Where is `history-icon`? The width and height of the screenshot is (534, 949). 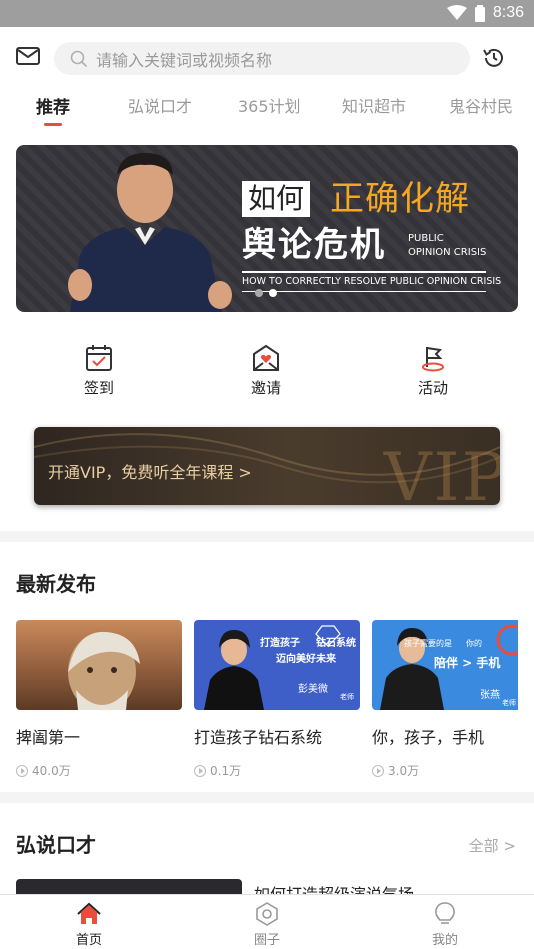
history-icon is located at coordinates (494, 58).